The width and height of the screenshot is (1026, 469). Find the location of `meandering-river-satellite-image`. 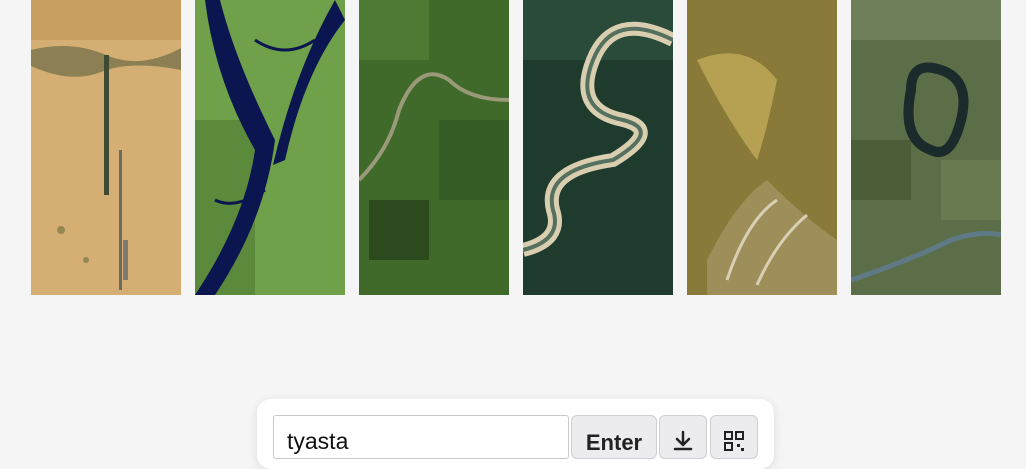

meandering-river-satellite-image is located at coordinates (598, 147).